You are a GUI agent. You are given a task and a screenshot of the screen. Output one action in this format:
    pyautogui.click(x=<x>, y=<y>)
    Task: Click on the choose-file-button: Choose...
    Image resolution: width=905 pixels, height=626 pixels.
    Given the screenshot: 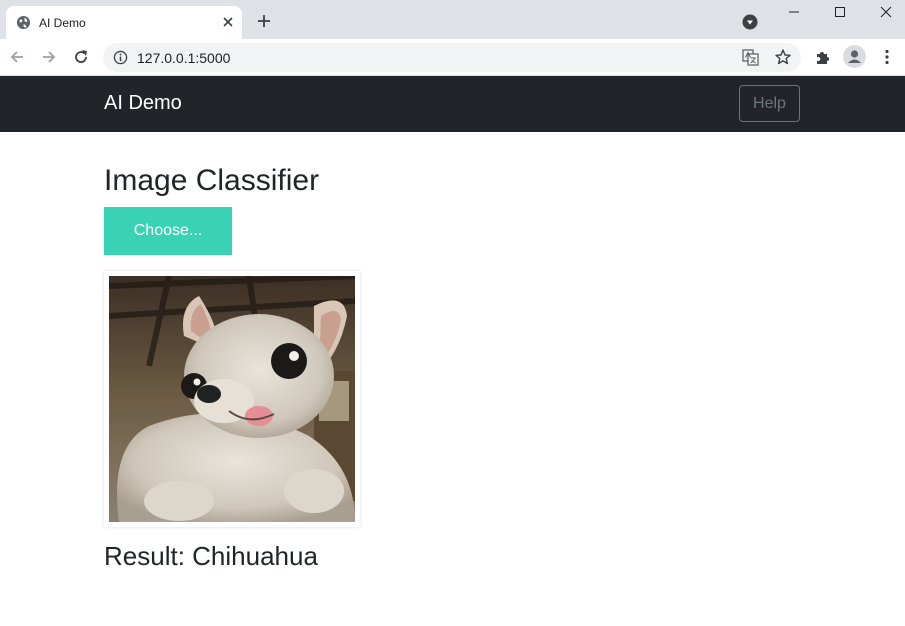 What is the action you would take?
    pyautogui.click(x=168, y=231)
    